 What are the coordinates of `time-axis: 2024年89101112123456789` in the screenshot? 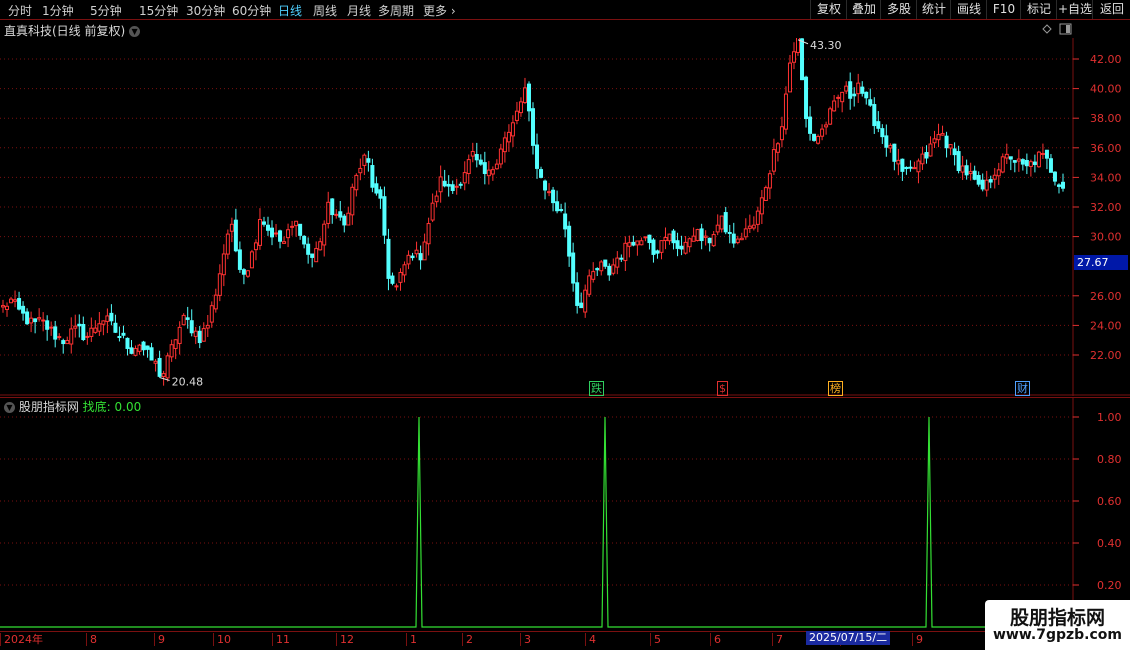 It's located at (565, 638).